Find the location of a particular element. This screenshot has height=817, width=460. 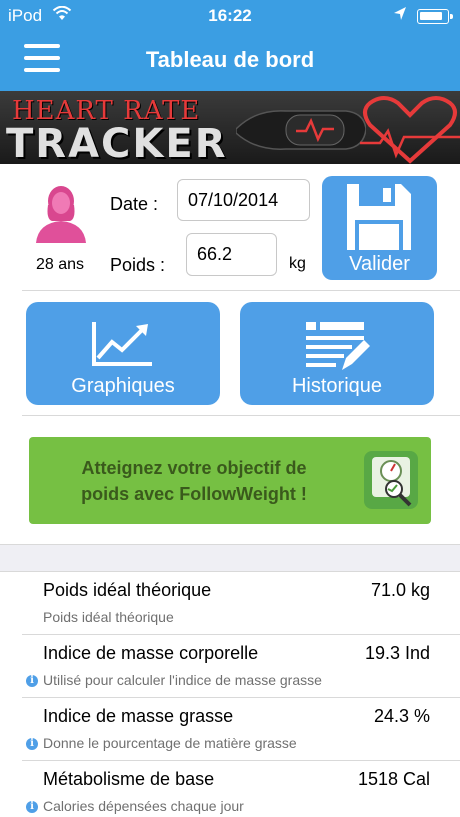

validate-button: Valider is located at coordinates (379, 228).